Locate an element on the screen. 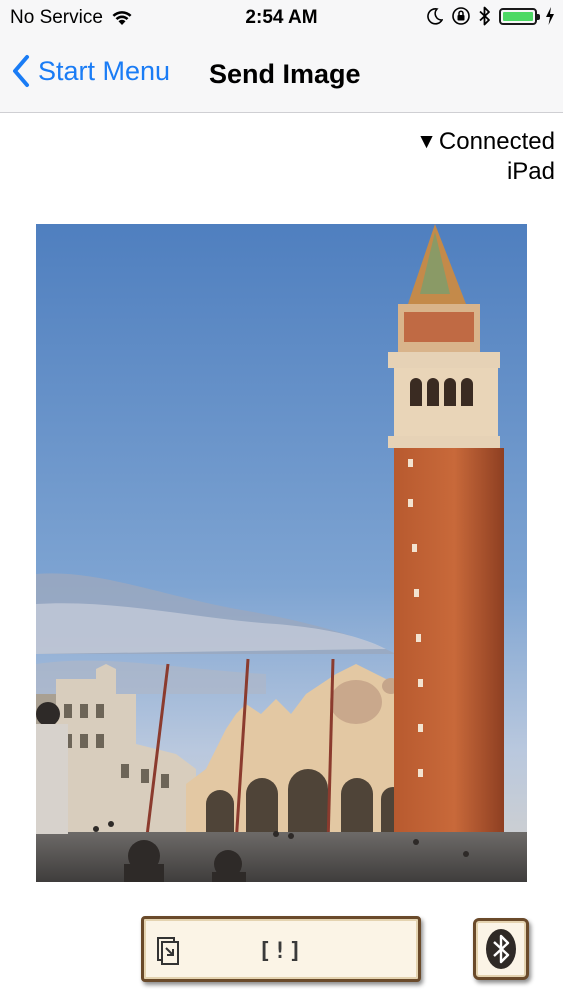 The height and width of the screenshot is (1000, 563). navigation-bar: Start Menu Send Image is located at coordinates (281, 75).